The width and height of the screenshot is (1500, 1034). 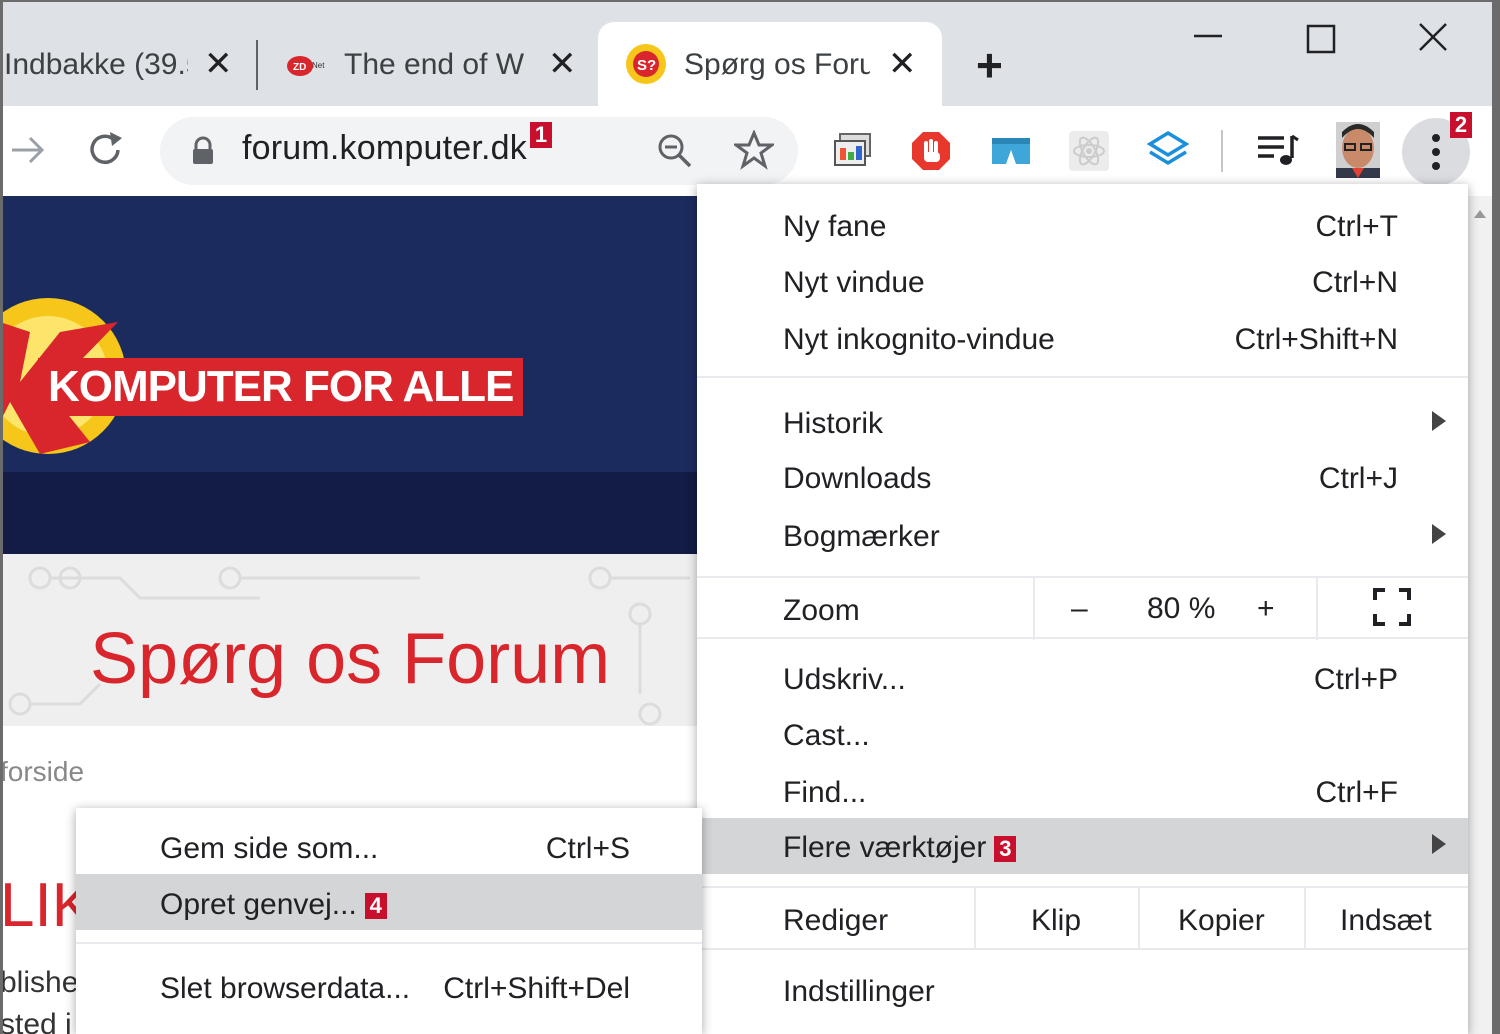 I want to click on menu-item-label: Downloads, so click(x=857, y=478).